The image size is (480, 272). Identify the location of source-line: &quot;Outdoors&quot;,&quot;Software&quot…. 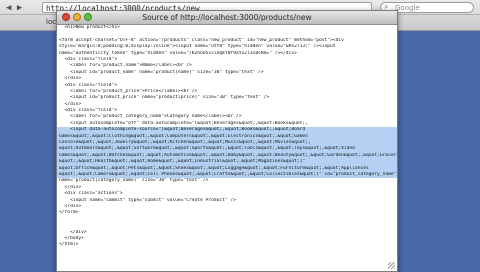
(227, 149).